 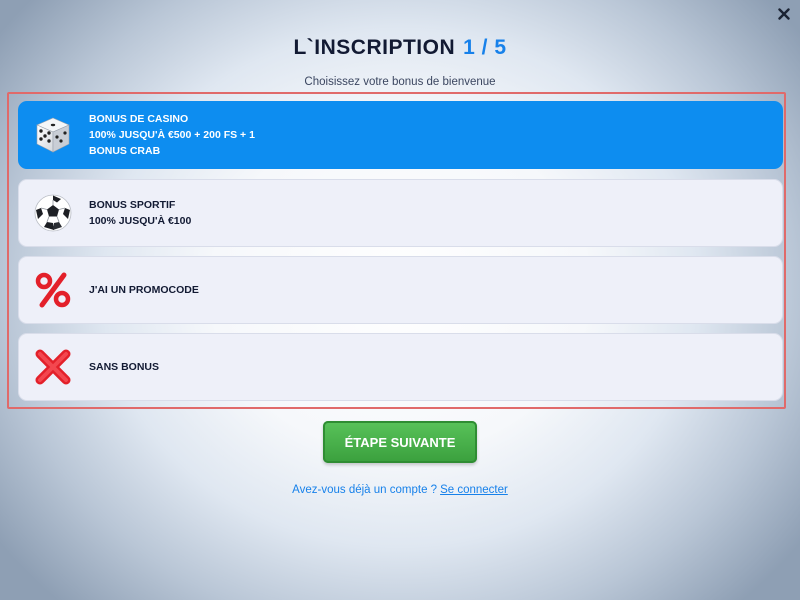 I want to click on account-question: Avez-vous déjà un compte ?, so click(x=365, y=490).